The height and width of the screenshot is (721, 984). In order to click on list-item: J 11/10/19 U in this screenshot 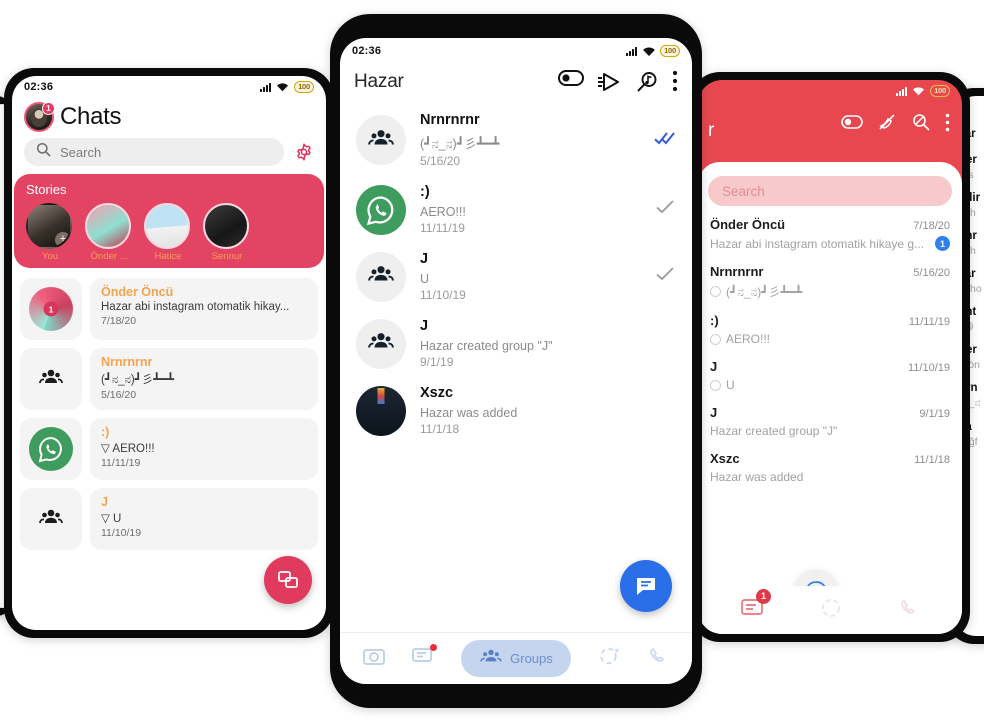, I will do `click(830, 375)`.